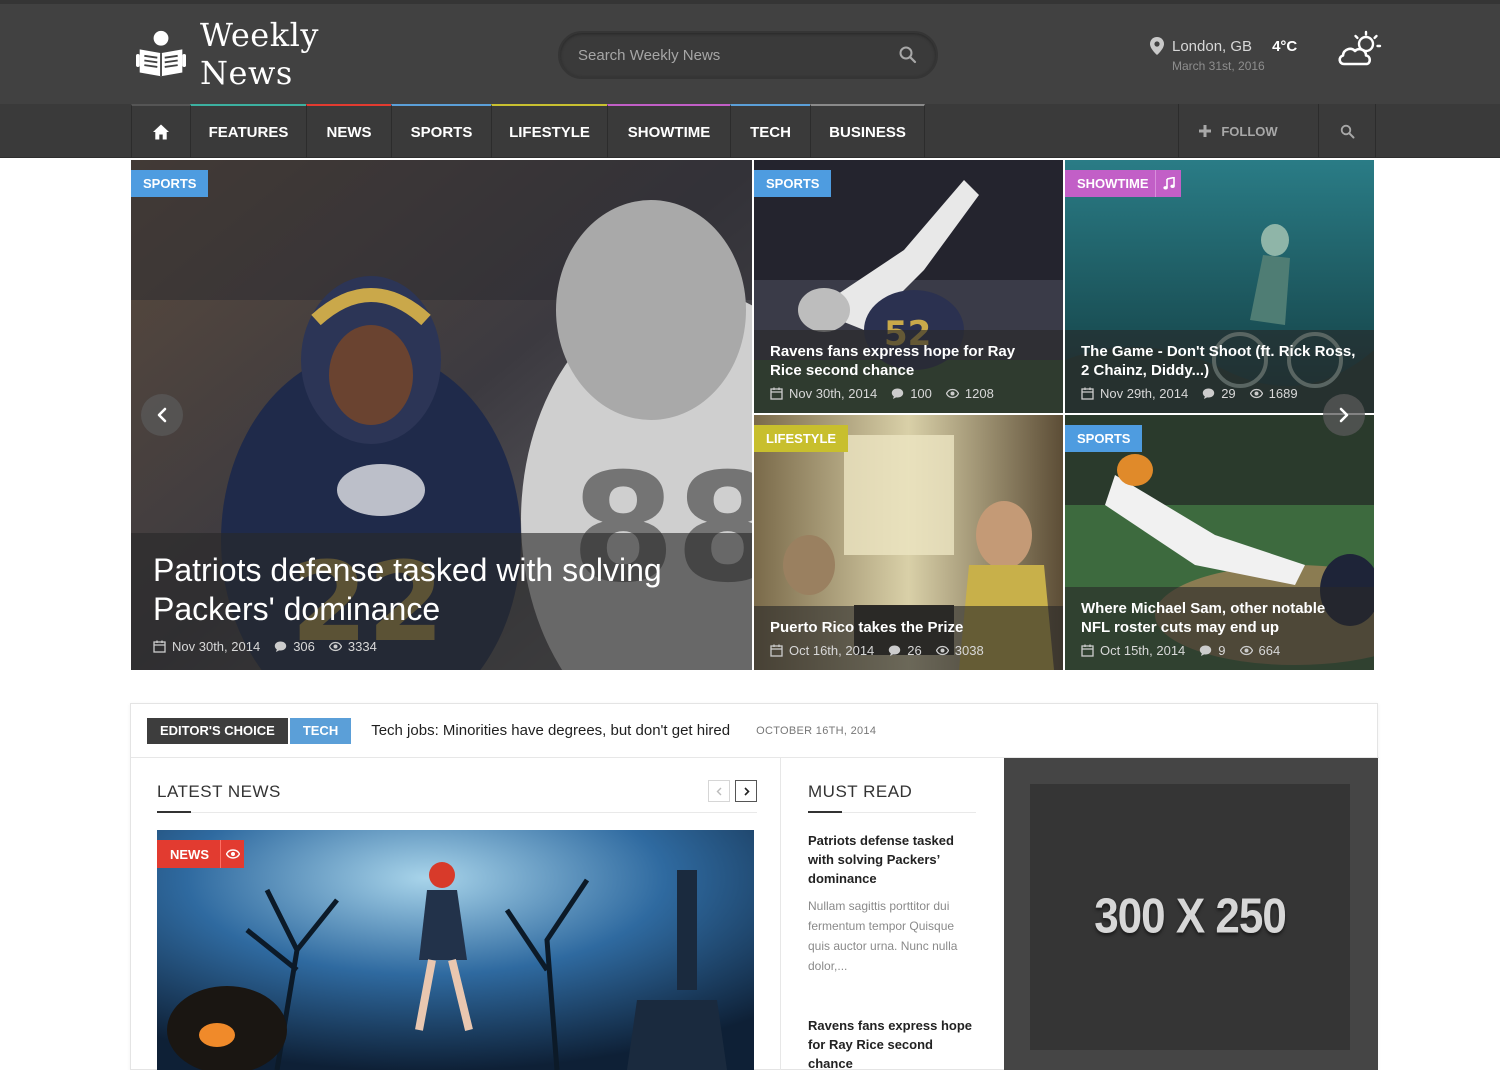  What do you see at coordinates (1285, 46) in the screenshot?
I see `weather-temperature: 4°C` at bounding box center [1285, 46].